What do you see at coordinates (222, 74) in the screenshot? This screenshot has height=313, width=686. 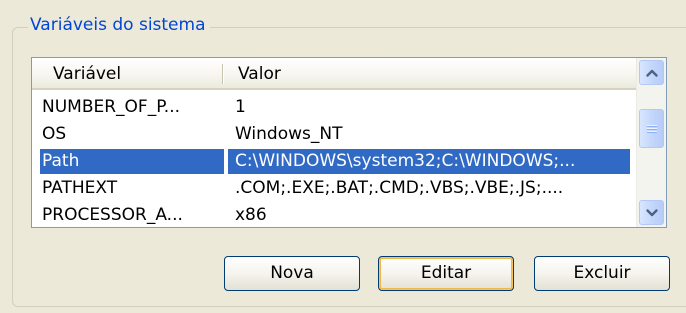 I see `column-divider` at bounding box center [222, 74].